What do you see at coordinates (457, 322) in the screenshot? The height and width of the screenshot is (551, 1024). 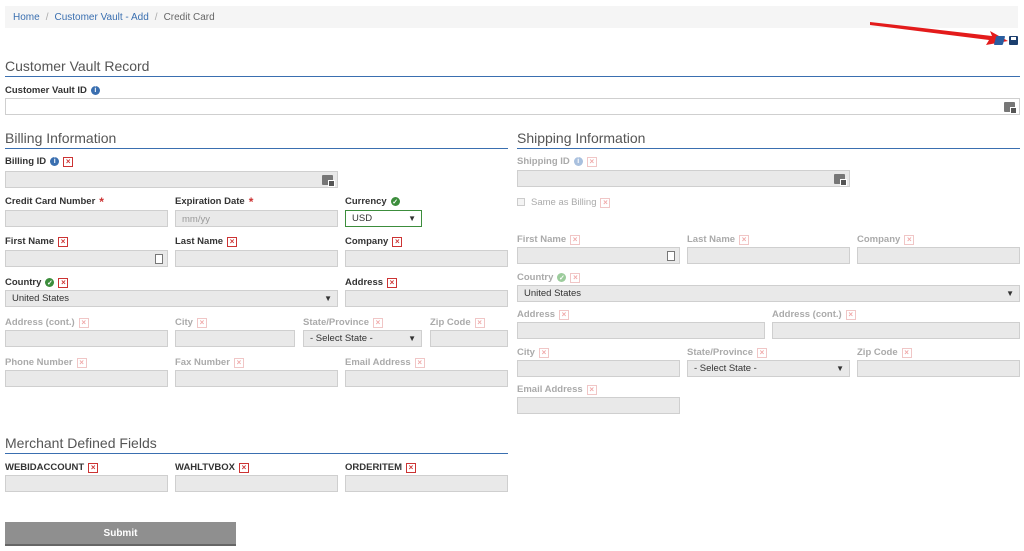 I see `zip-label: Zip Code ×` at bounding box center [457, 322].